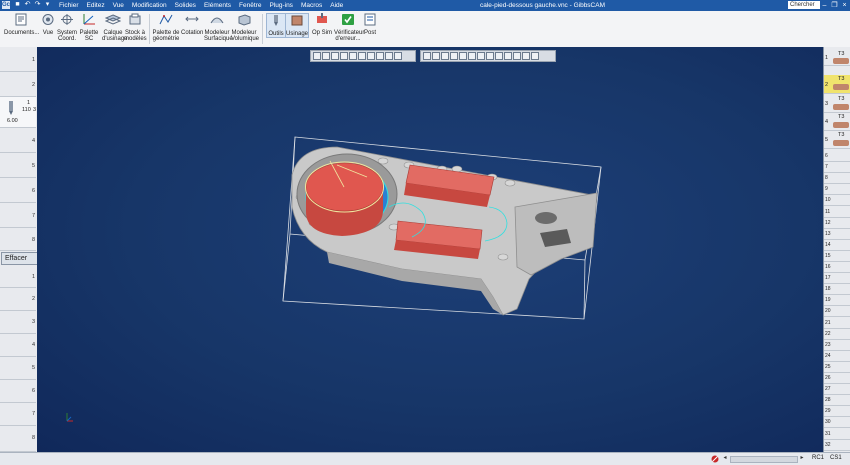  What do you see at coordinates (370, 24) in the screenshot?
I see `post-button: Post` at bounding box center [370, 24].